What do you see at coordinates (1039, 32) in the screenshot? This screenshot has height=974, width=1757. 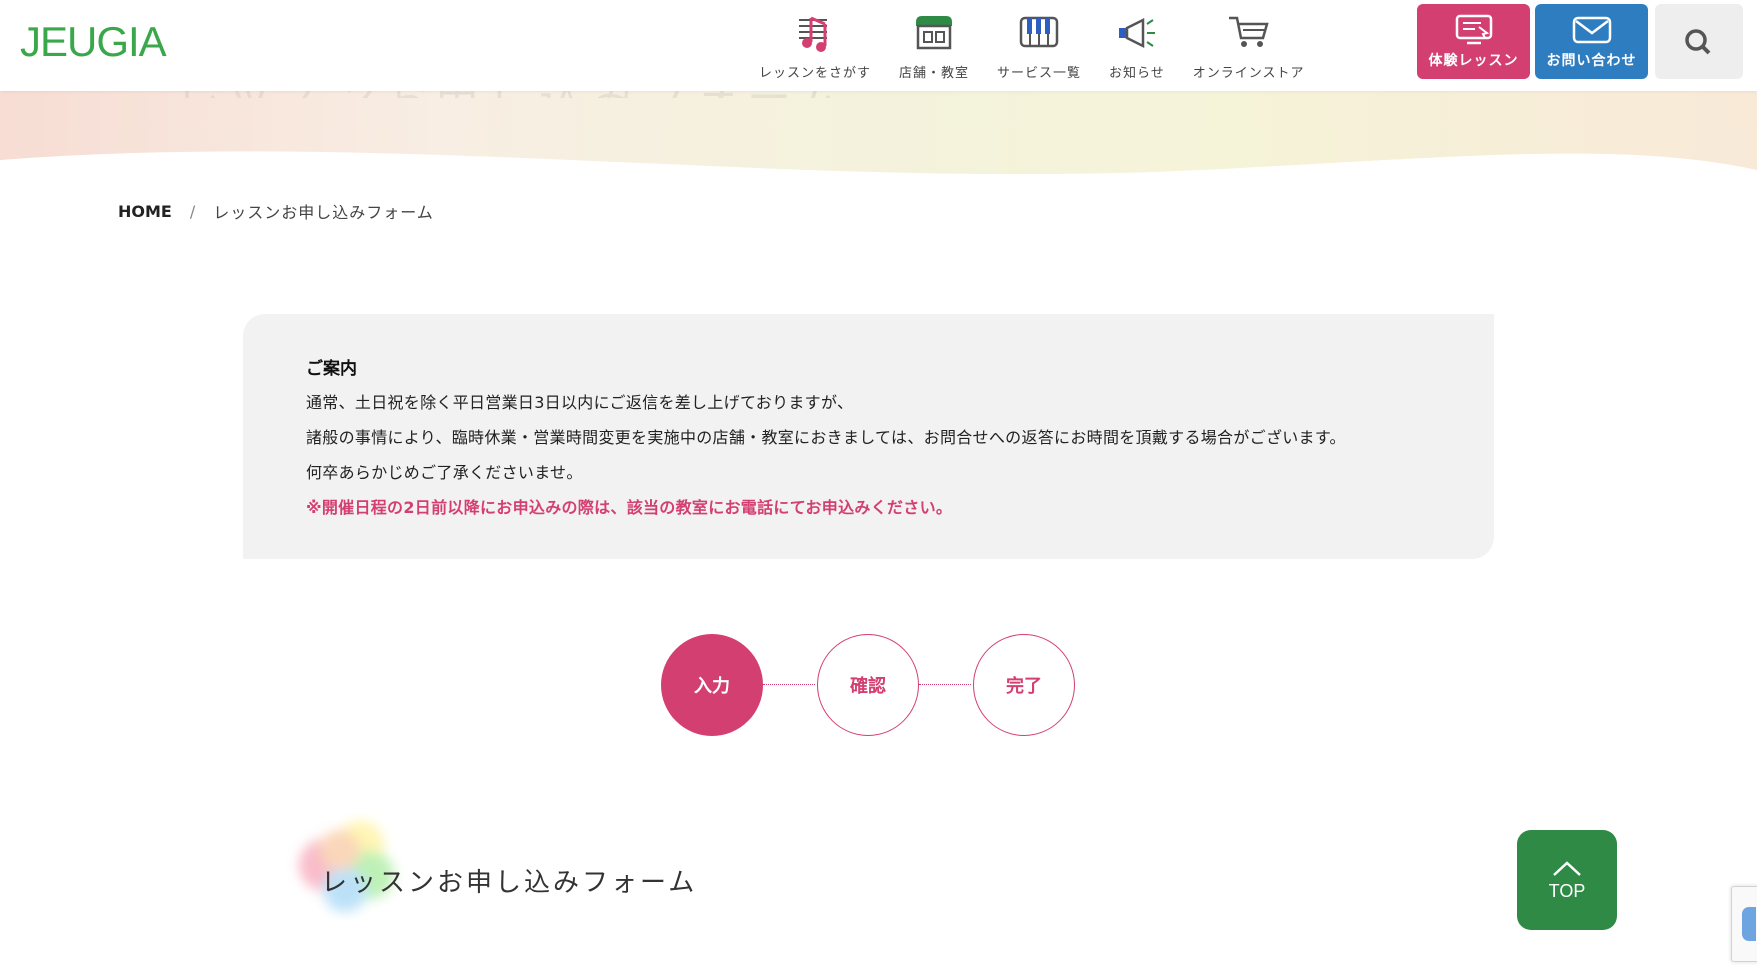 I see `piano-keys-icon` at bounding box center [1039, 32].